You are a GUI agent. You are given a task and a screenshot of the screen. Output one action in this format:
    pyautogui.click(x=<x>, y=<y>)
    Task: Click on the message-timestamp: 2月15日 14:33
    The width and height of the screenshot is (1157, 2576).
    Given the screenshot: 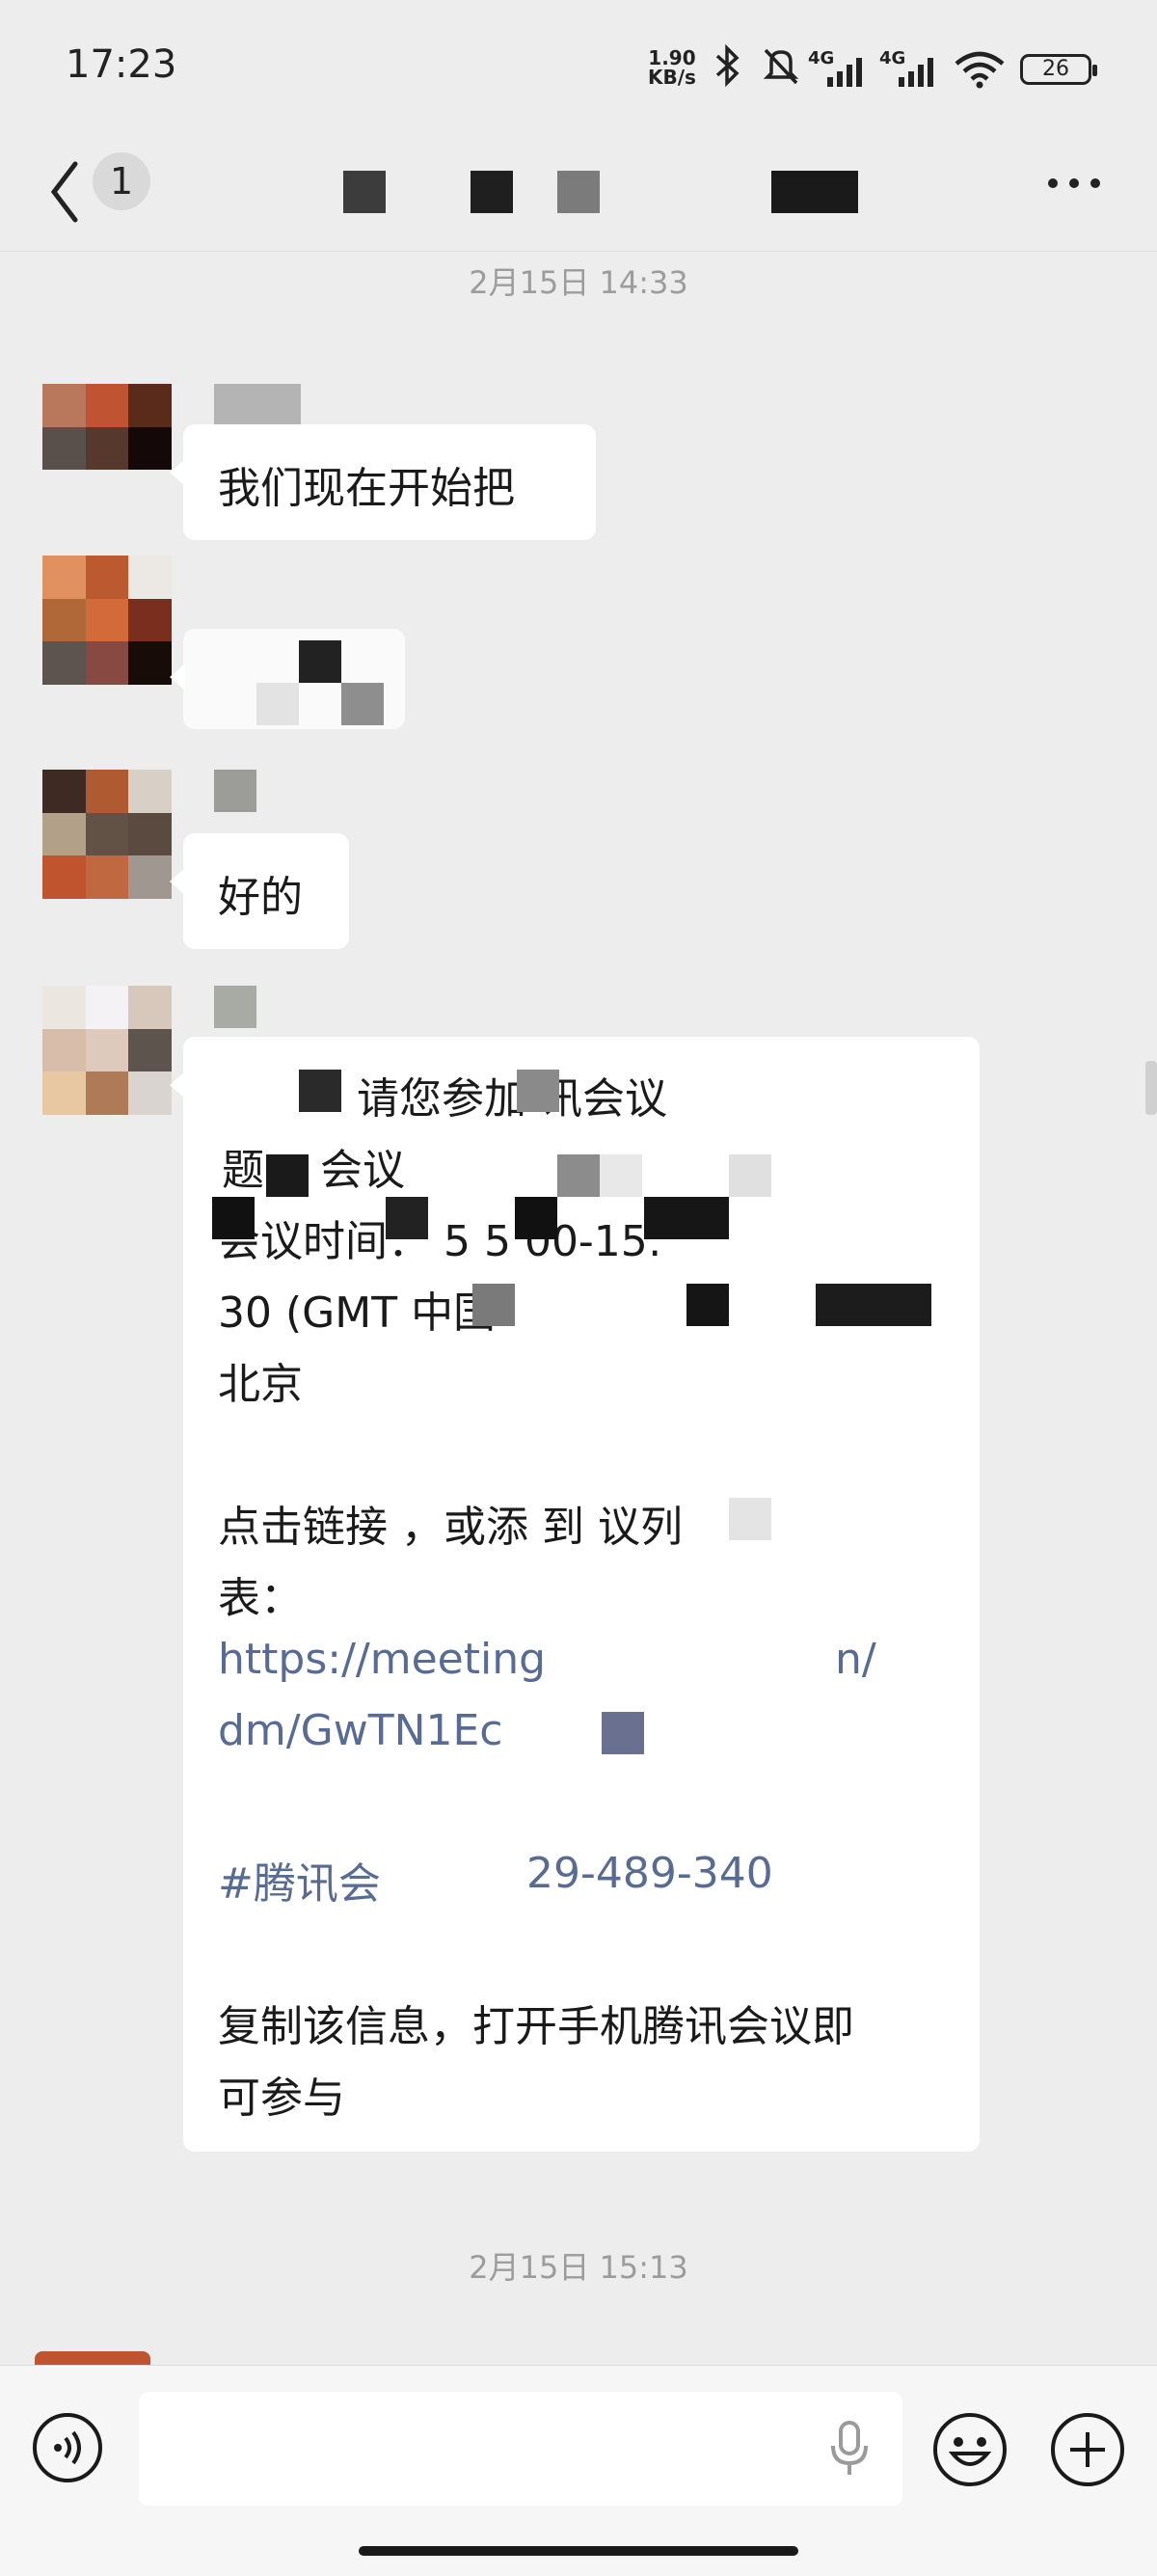 What is the action you would take?
    pyautogui.click(x=578, y=282)
    